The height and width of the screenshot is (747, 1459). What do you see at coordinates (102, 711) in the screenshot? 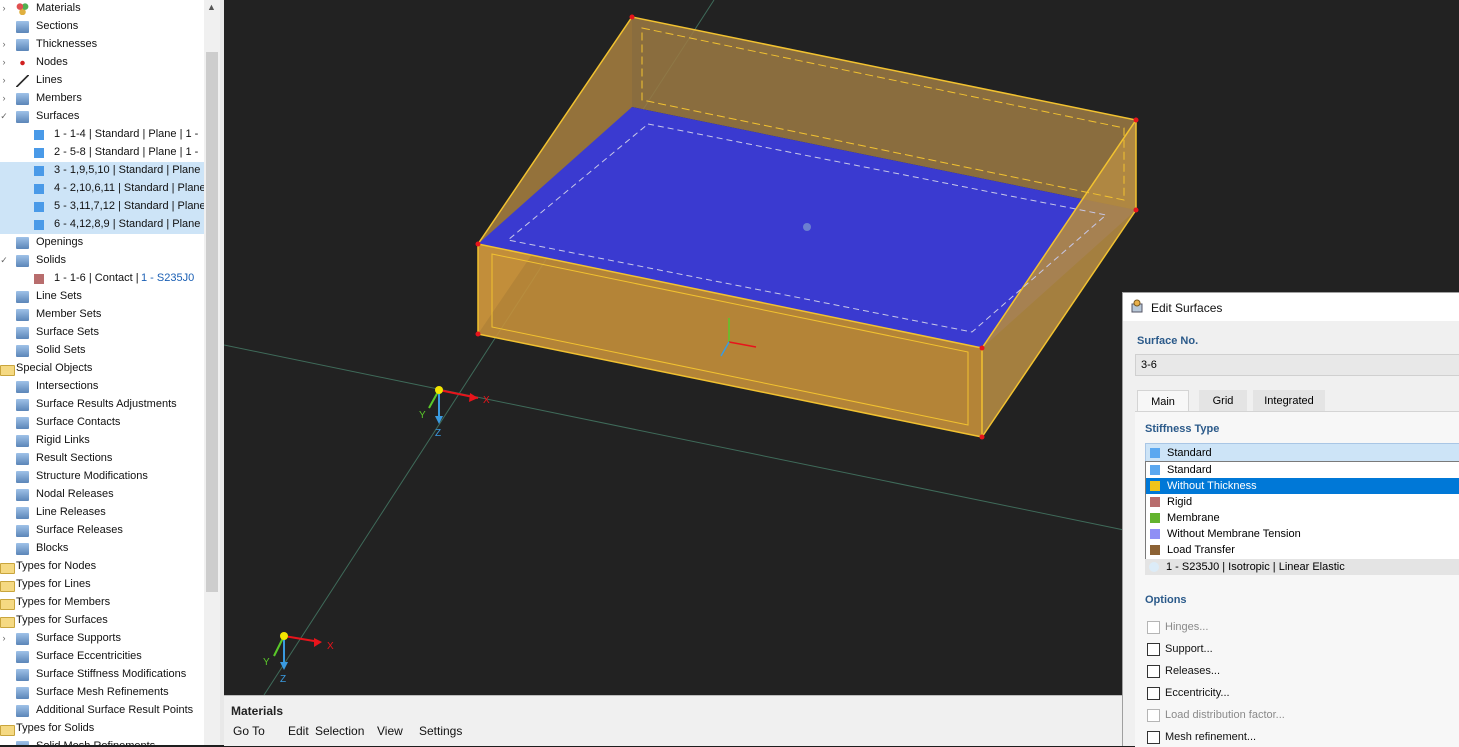
I see `navigator-item: Additional Surface Result Points` at bounding box center [102, 711].